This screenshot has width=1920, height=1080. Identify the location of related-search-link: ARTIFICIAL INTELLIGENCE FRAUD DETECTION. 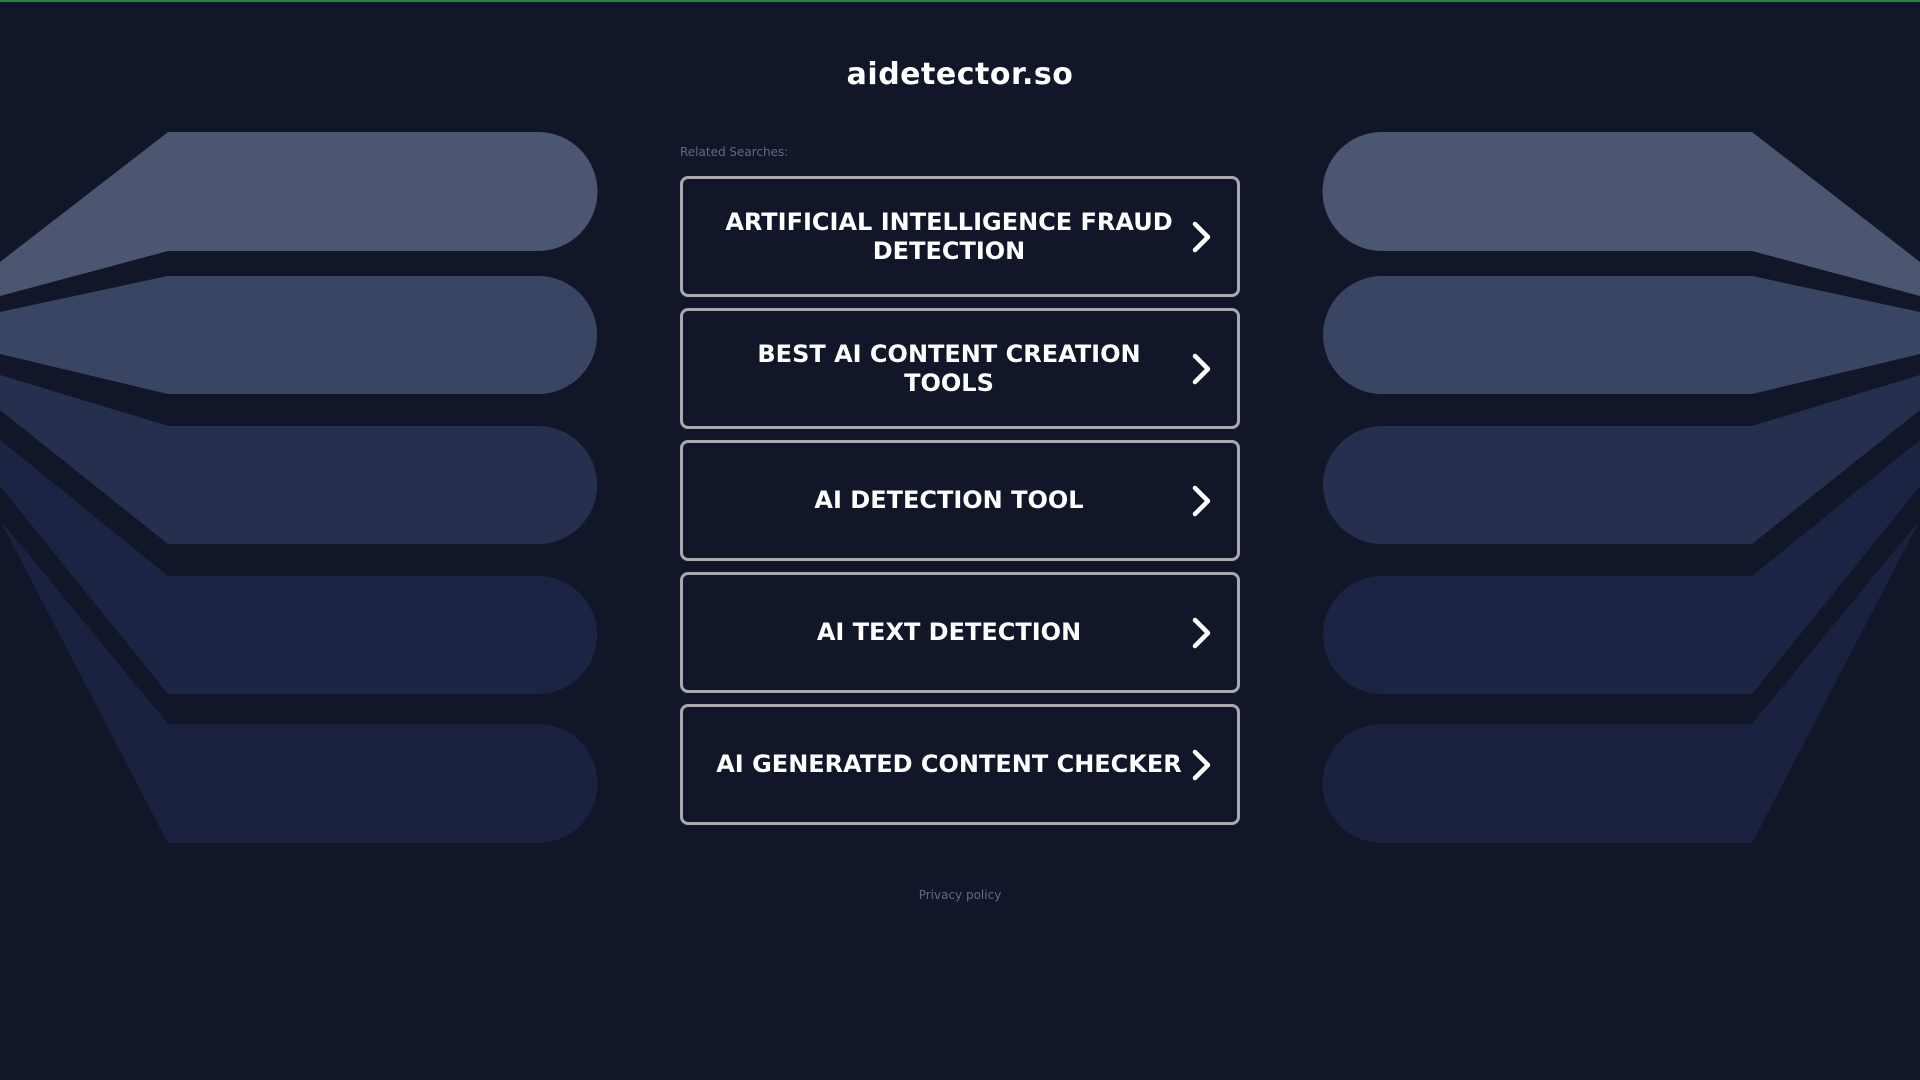
(960, 236).